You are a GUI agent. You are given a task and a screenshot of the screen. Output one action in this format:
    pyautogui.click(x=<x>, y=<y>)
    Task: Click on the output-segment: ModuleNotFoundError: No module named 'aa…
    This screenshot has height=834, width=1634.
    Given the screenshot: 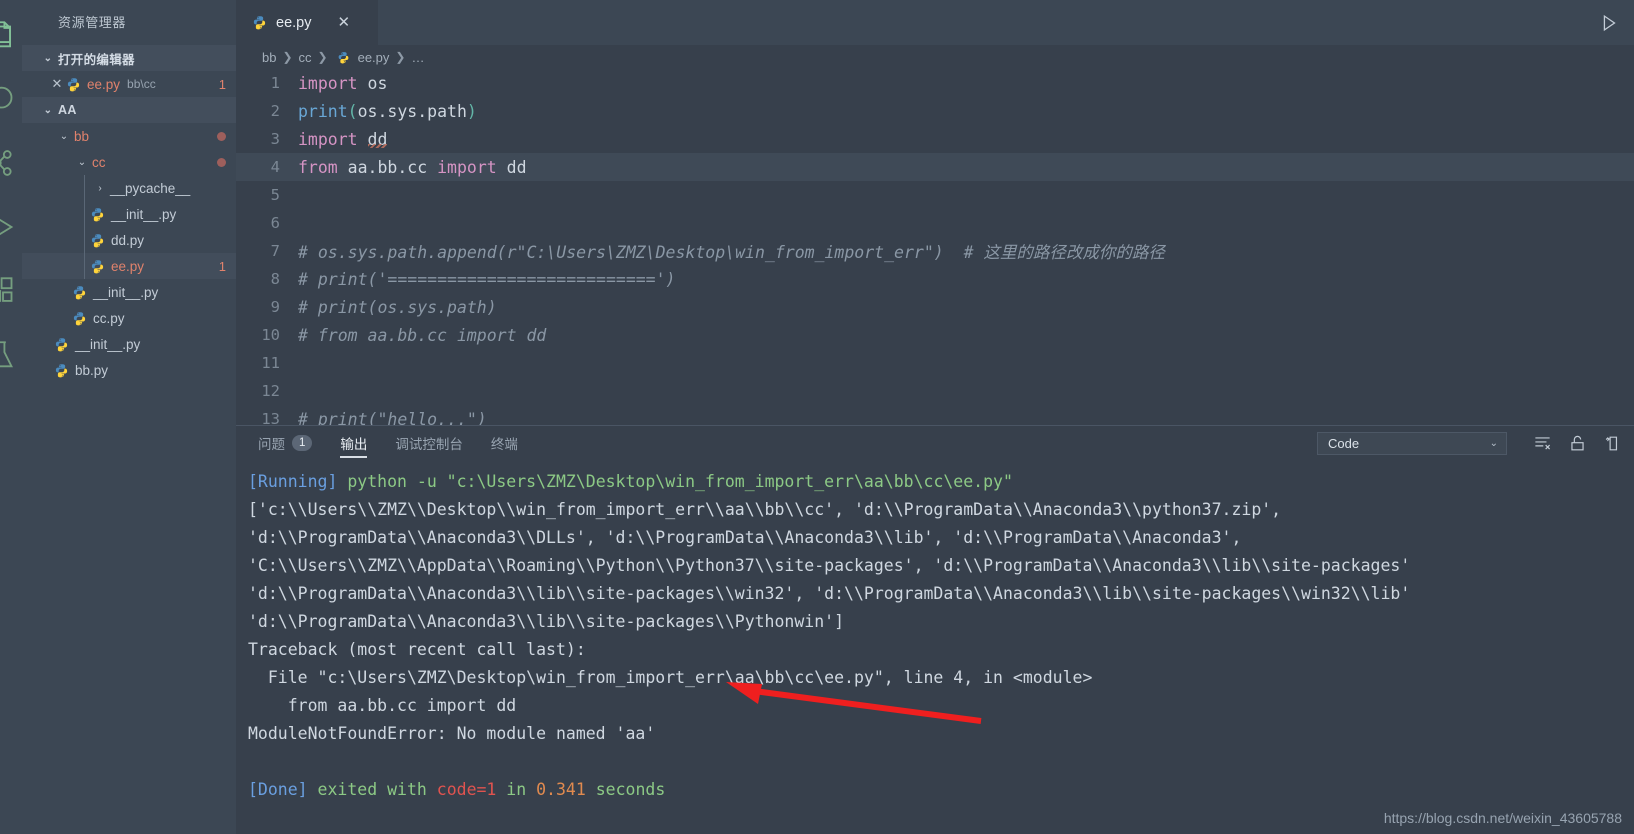 What is the action you would take?
    pyautogui.click(x=452, y=733)
    